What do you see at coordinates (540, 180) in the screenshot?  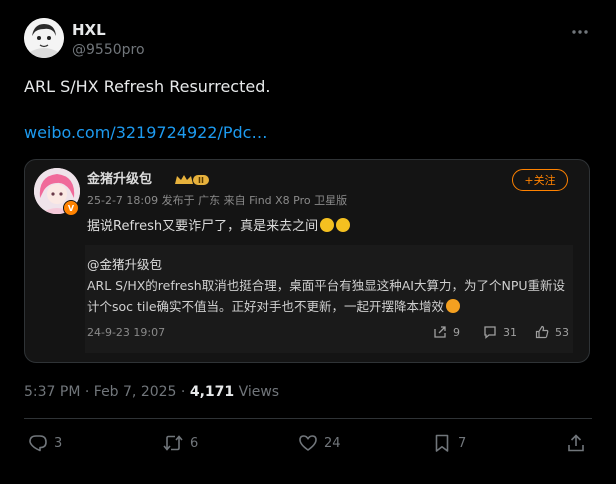 I see `follow-button: +关注` at bounding box center [540, 180].